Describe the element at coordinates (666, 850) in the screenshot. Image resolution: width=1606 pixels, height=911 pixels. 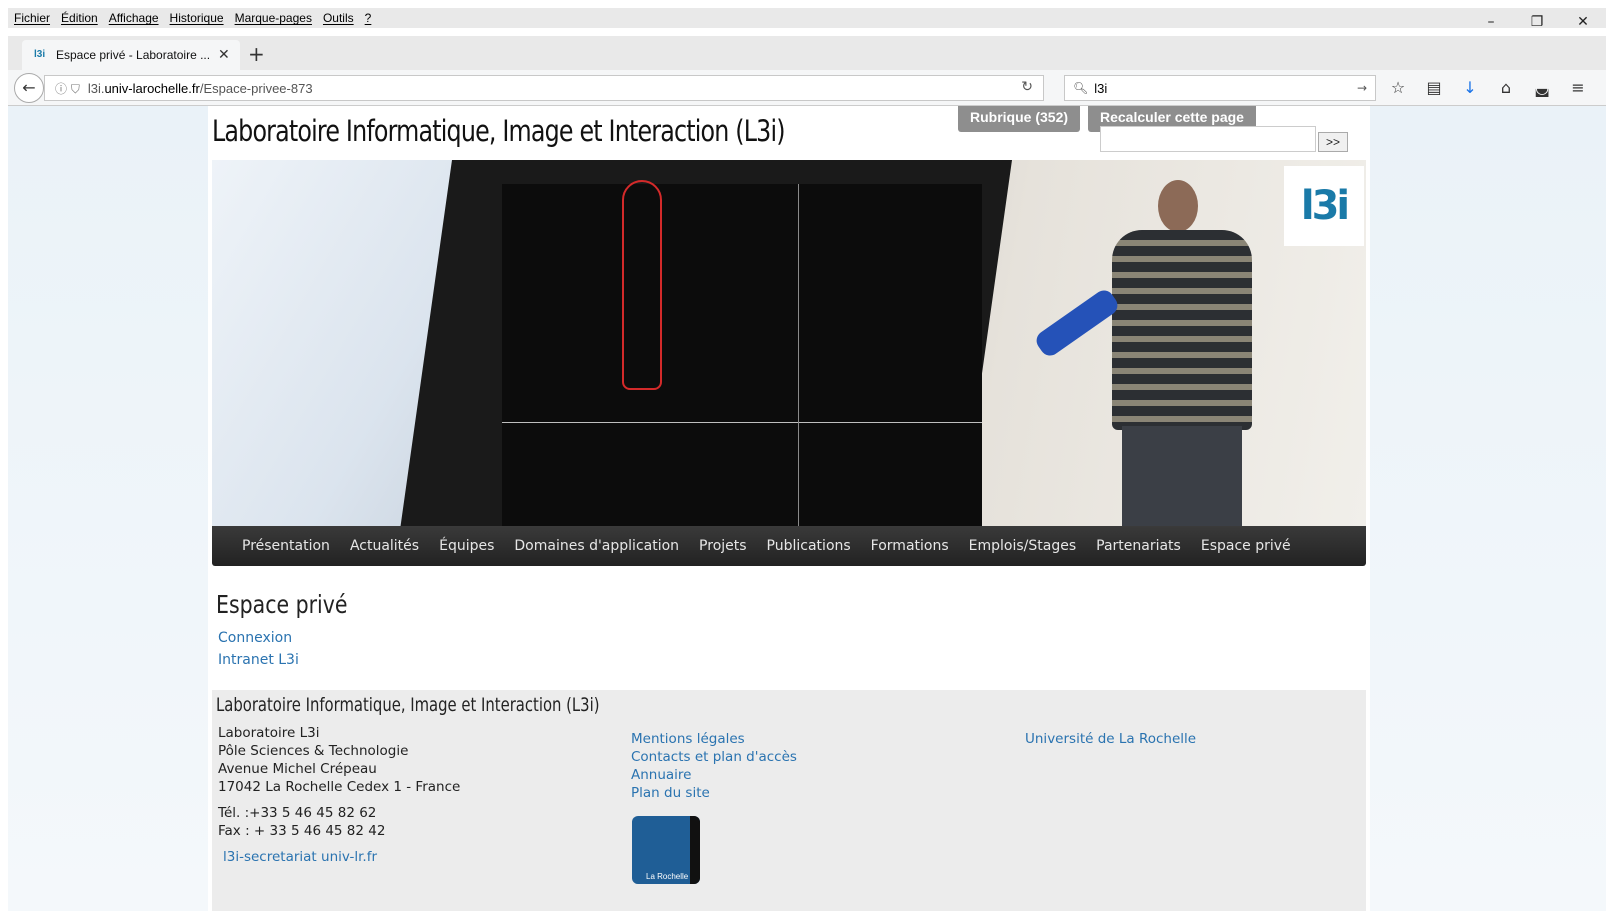
I see `universite-la-rochelle-logo: La Rochelle` at that location.